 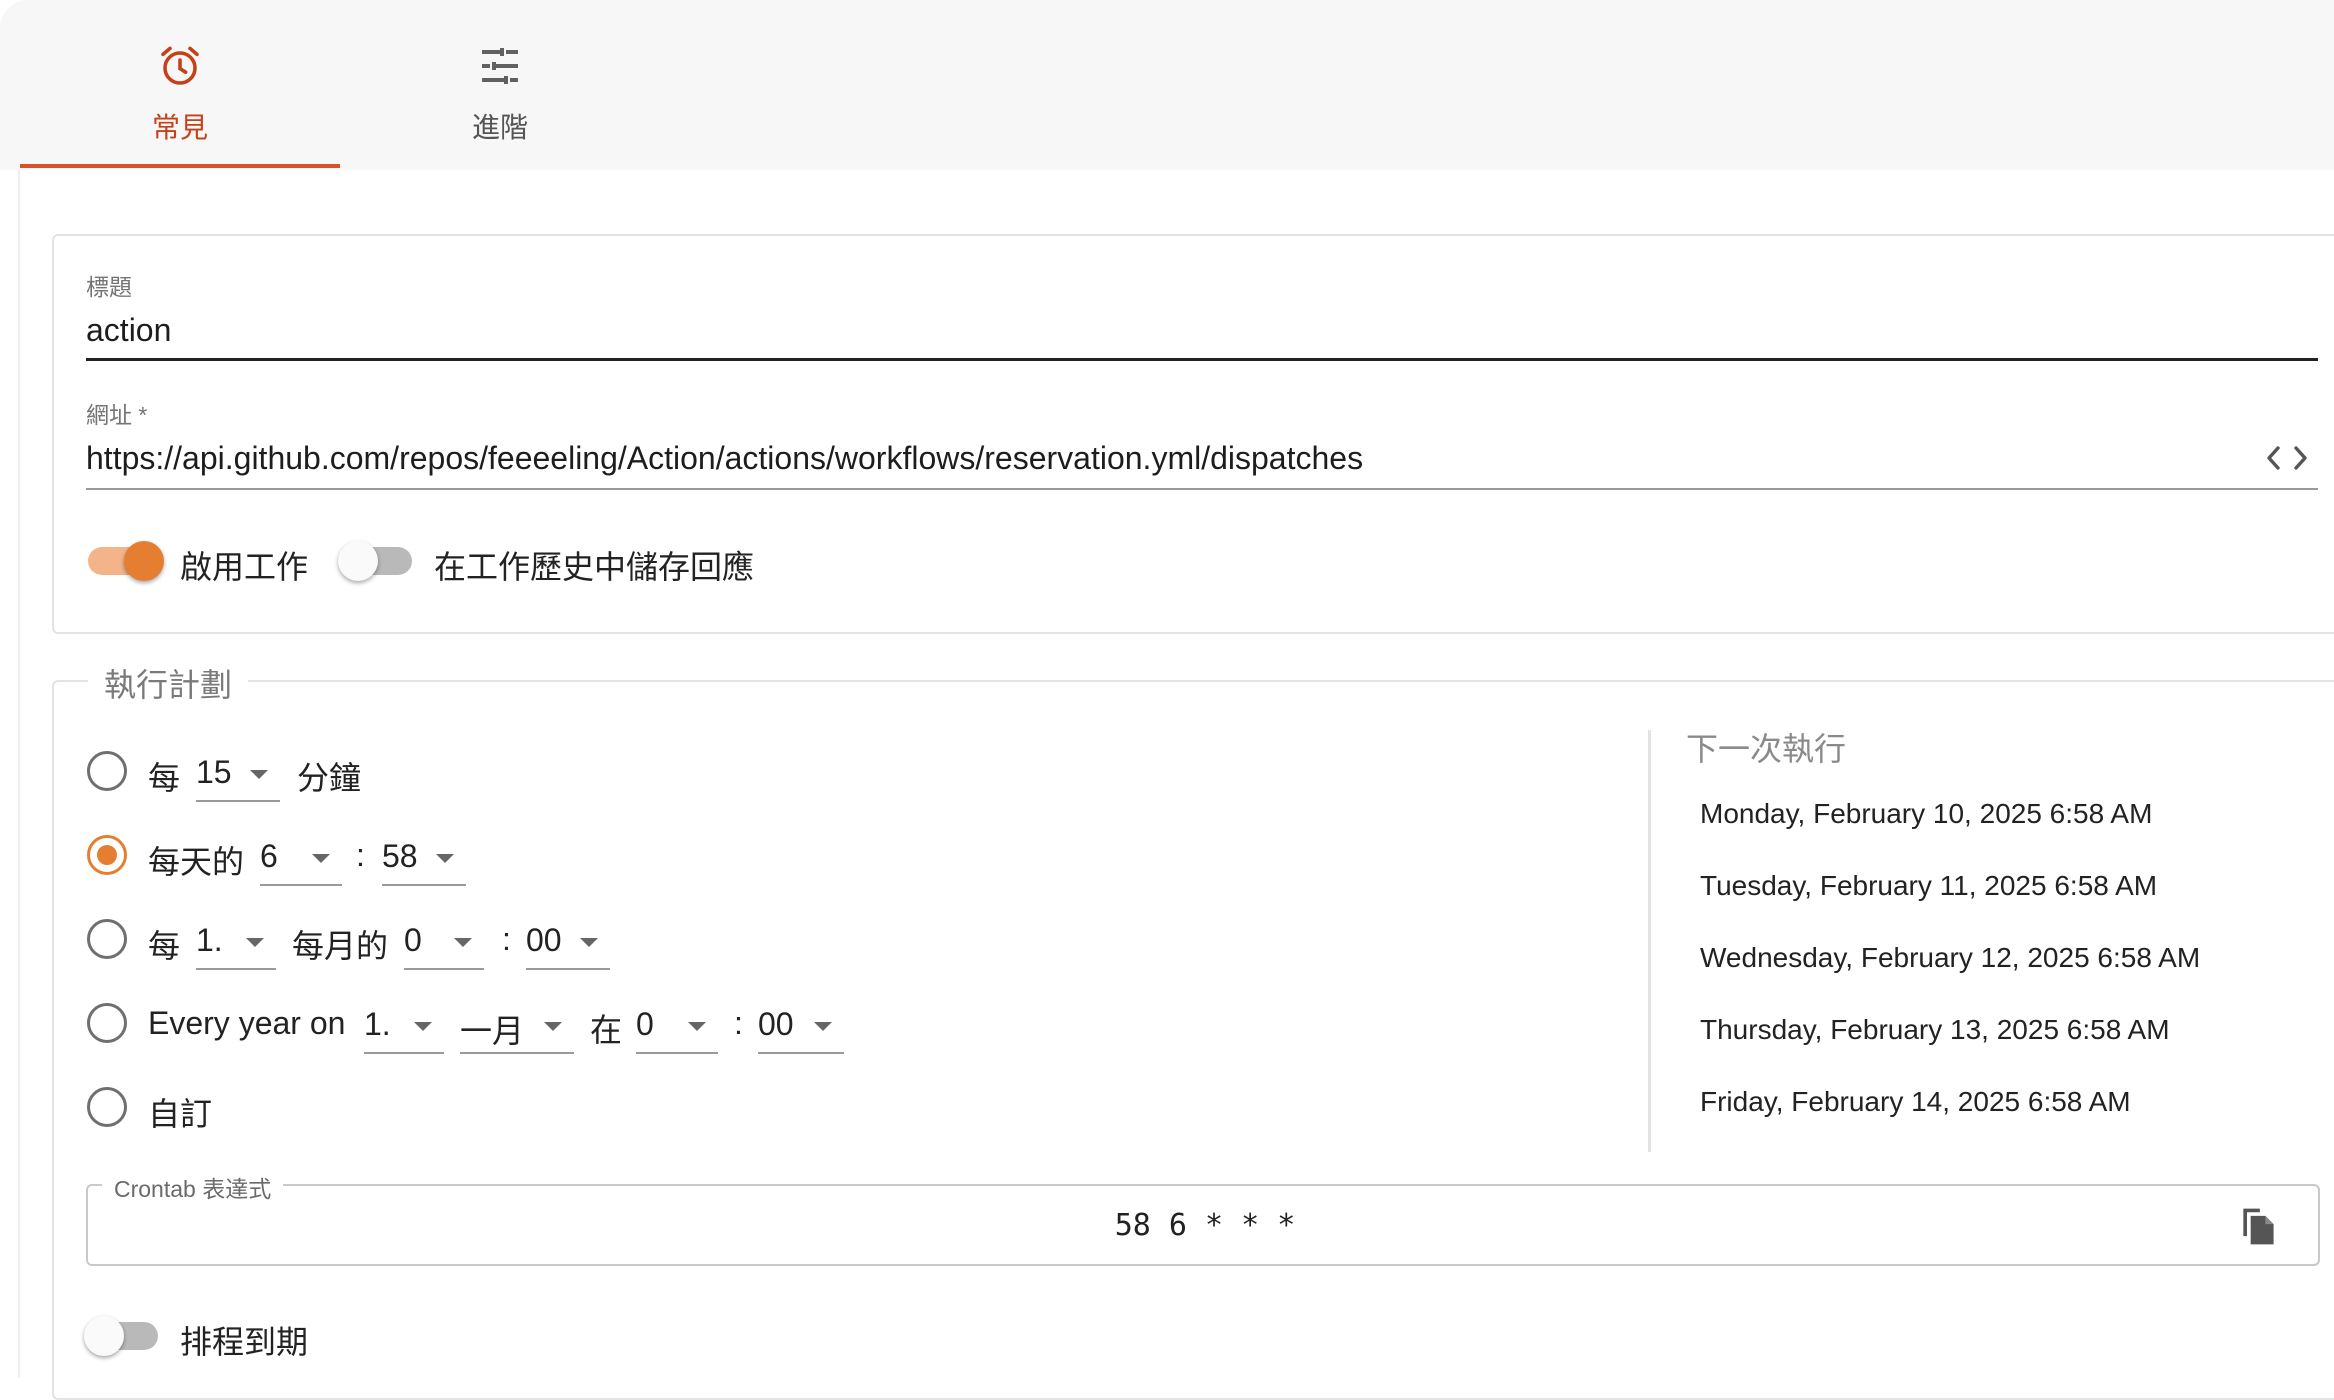 What do you see at coordinates (107, 939) in the screenshot?
I see `radio-monthly` at bounding box center [107, 939].